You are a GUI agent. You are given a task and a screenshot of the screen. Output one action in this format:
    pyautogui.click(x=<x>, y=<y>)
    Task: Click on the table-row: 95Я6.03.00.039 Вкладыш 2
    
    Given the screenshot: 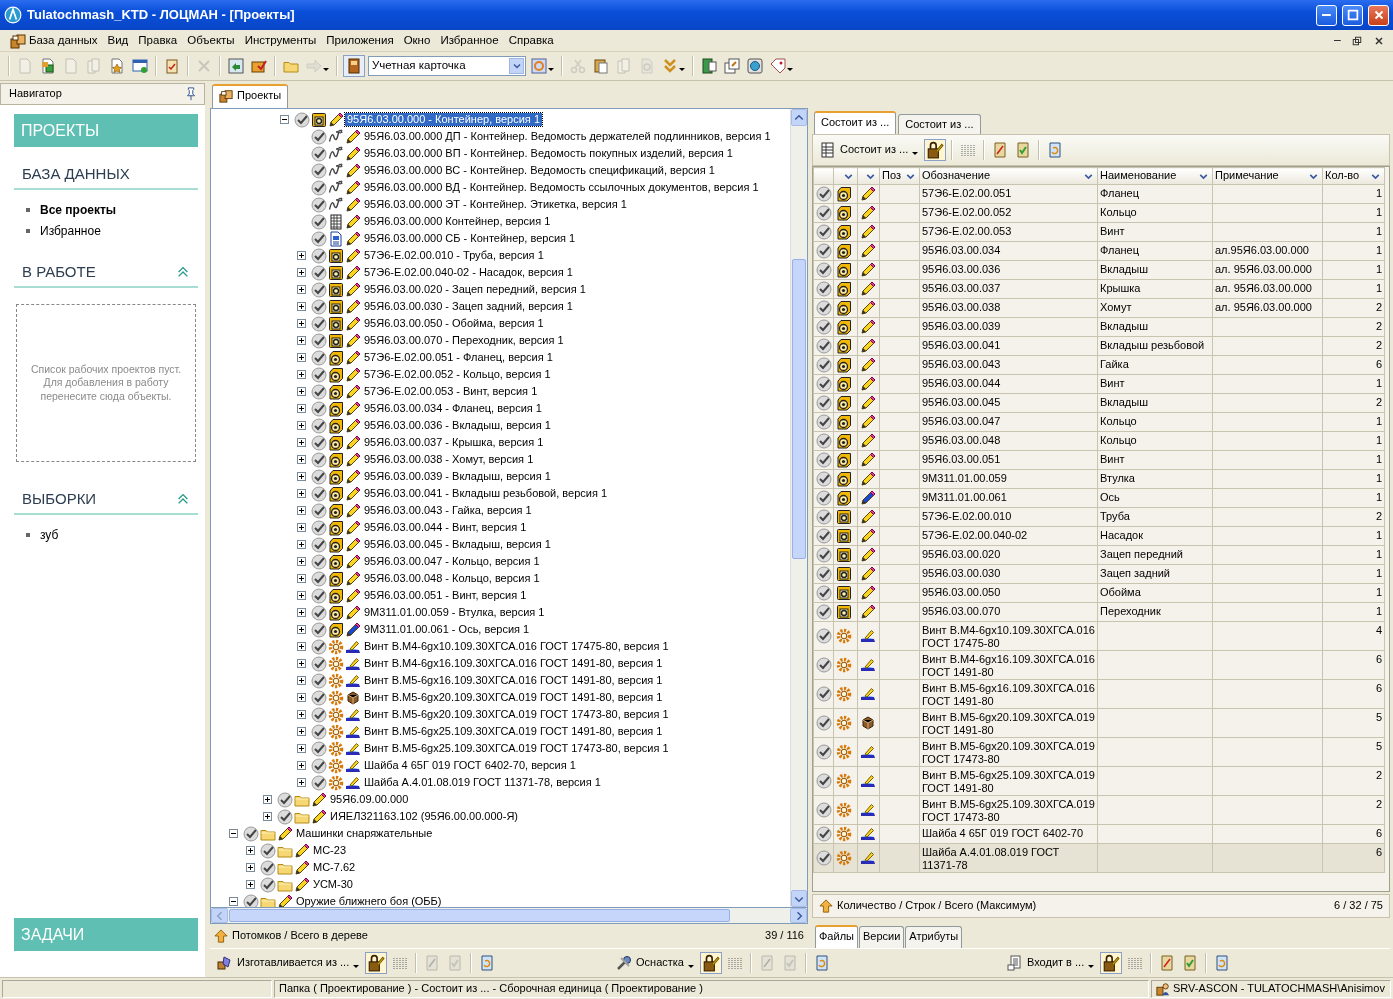 What is the action you would take?
    pyautogui.click(x=1099, y=327)
    